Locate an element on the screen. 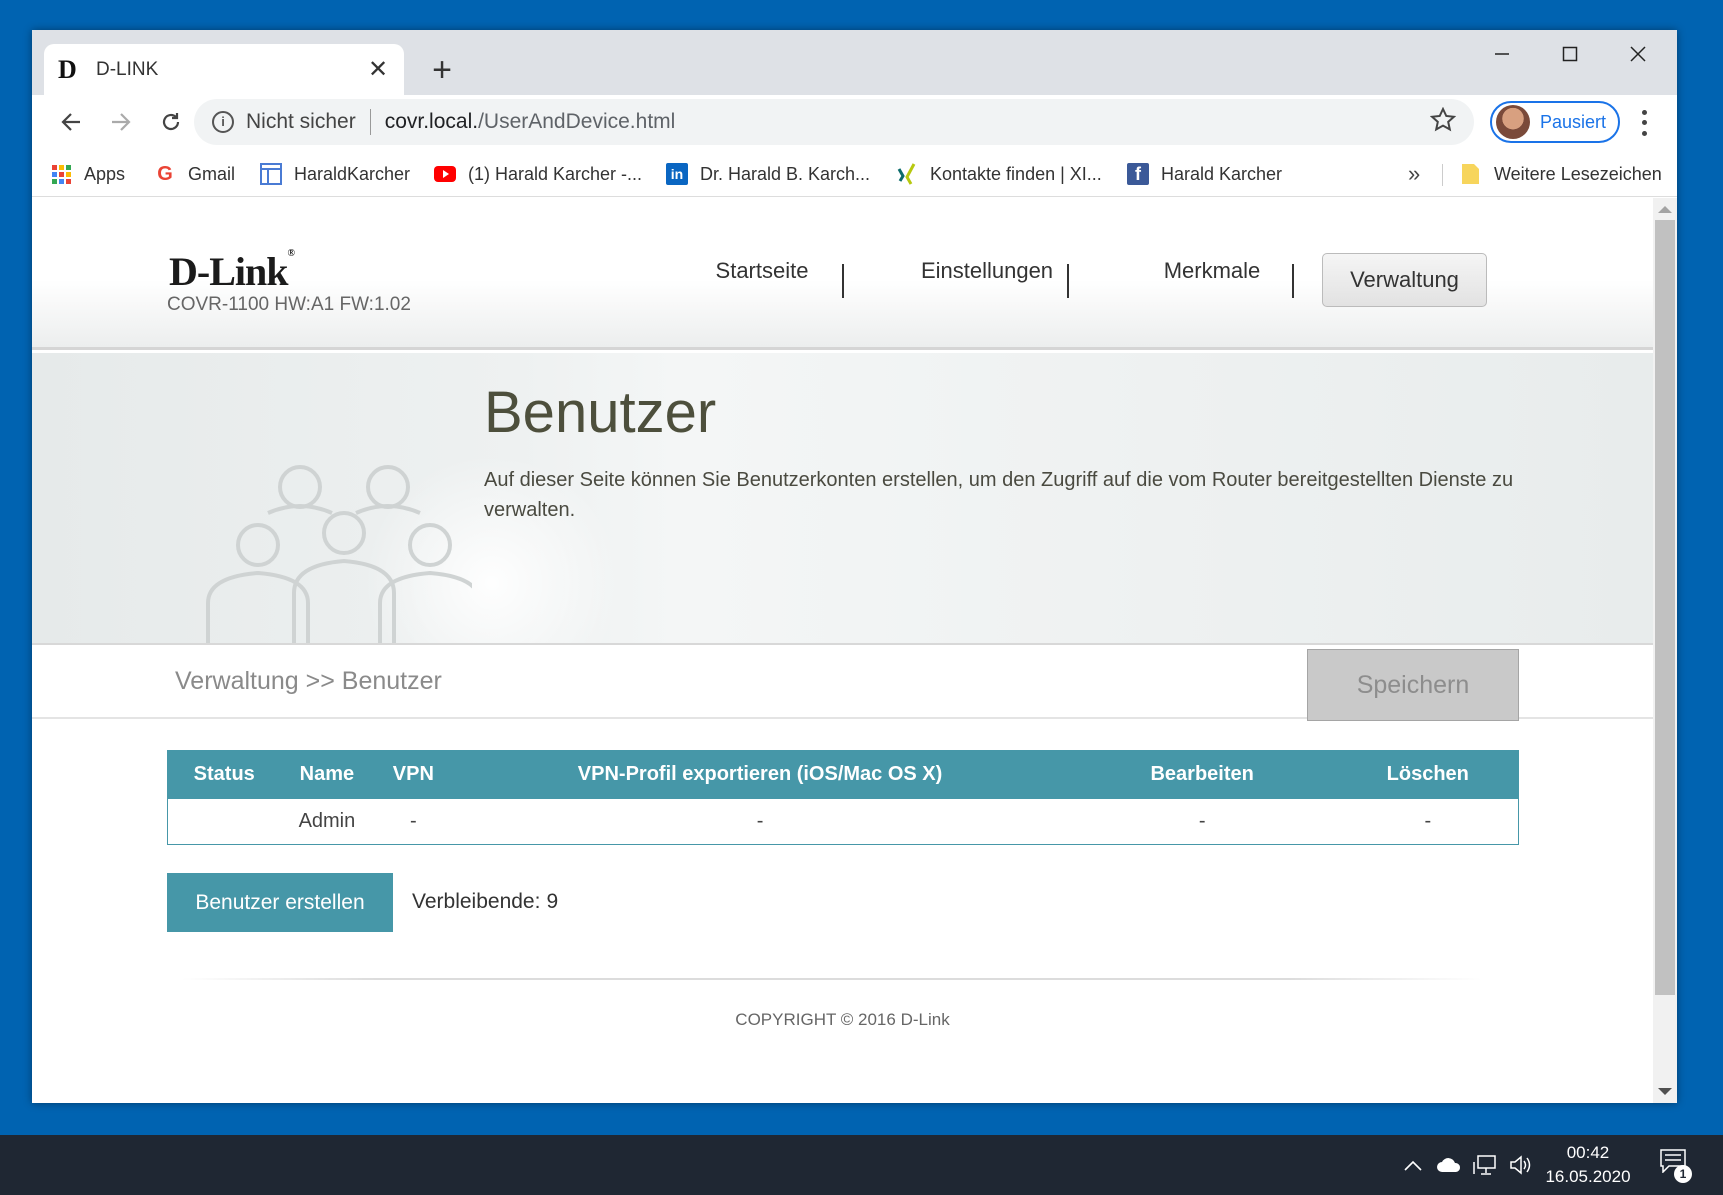 This screenshot has height=1195, width=1723. bookmark-label: Apps is located at coordinates (105, 173).